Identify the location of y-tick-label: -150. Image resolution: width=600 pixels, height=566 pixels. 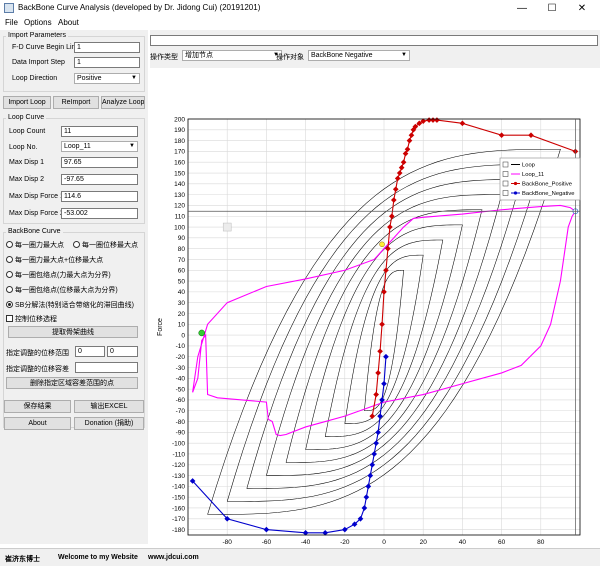
(178, 497).